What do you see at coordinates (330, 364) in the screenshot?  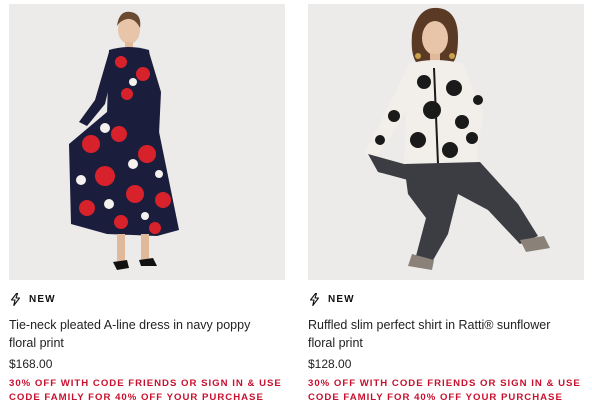 I see `product-price: $128.00` at bounding box center [330, 364].